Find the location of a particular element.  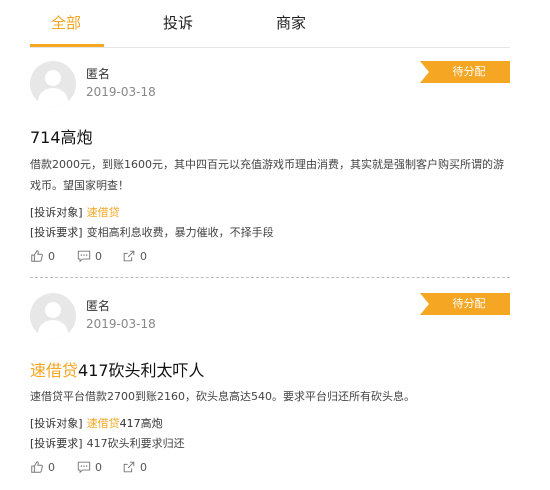

complaint-target: [投诉对象] 速借贷 is located at coordinates (75, 212).